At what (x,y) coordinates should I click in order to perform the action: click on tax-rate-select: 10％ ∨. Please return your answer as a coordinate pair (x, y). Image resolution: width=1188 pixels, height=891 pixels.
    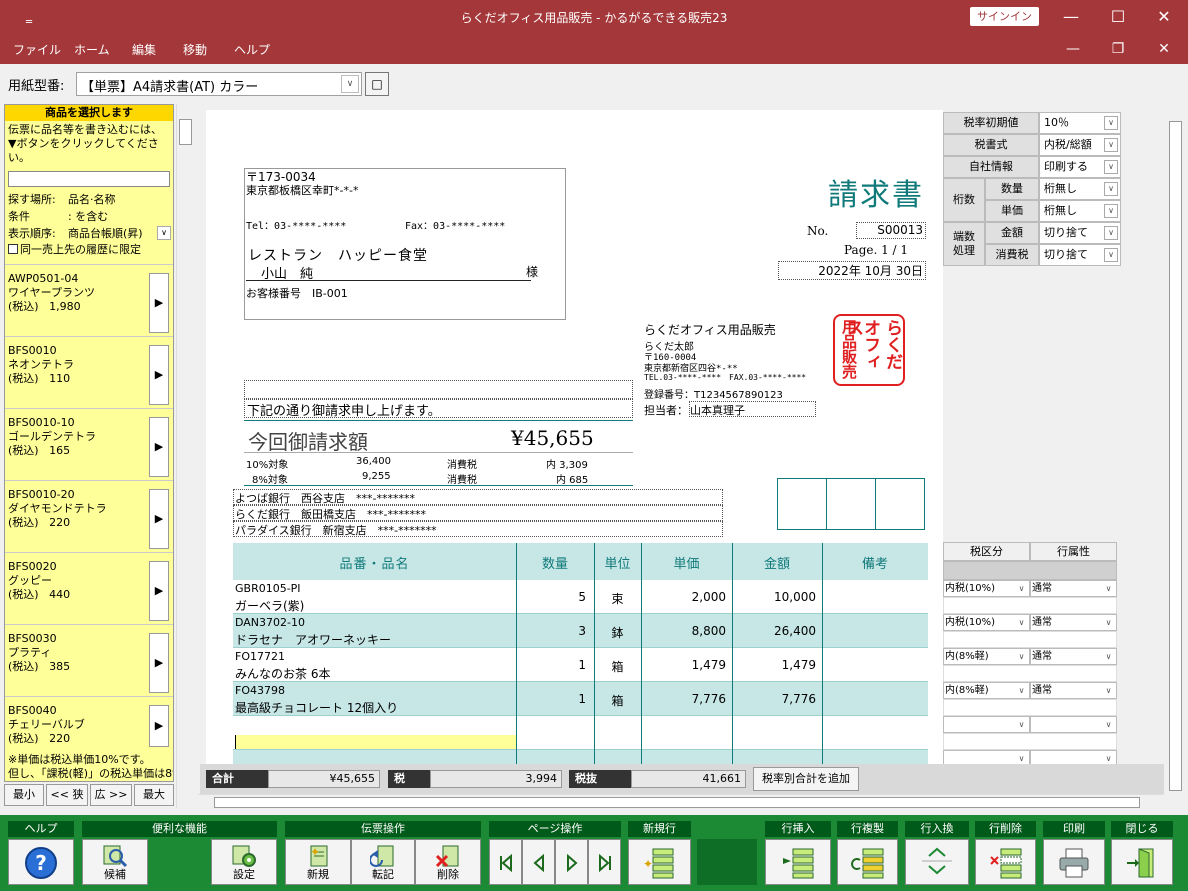
    Looking at the image, I should click on (1080, 123).